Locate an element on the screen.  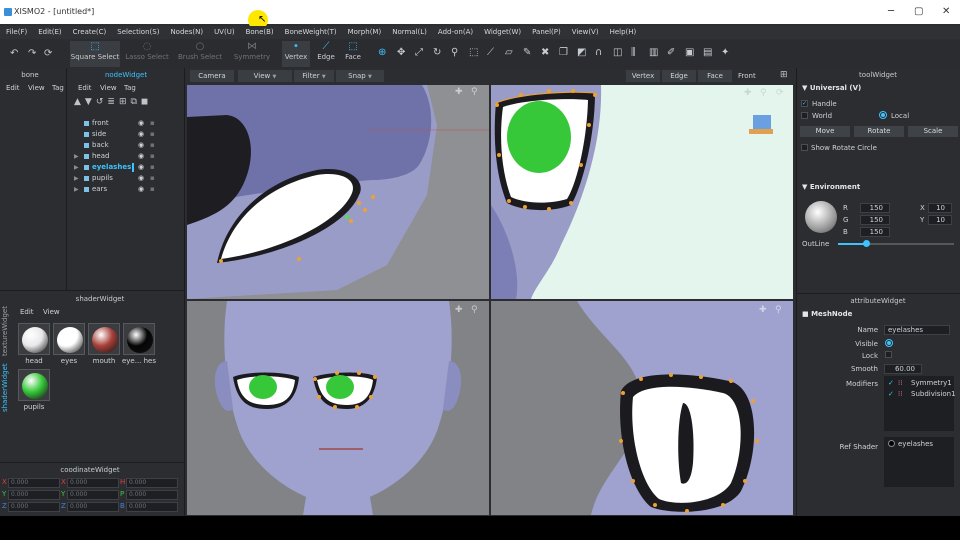
sculpt-icon: ✦ is located at coordinates (725, 52).